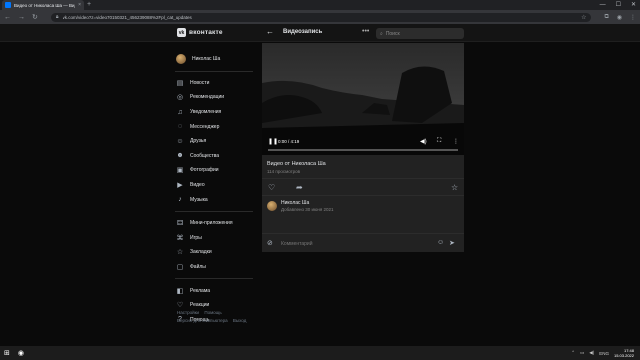 This screenshot has height=360, width=640. I want to click on video-author: Николас Ша Добавлено 30 июня 2021, so click(300, 206).